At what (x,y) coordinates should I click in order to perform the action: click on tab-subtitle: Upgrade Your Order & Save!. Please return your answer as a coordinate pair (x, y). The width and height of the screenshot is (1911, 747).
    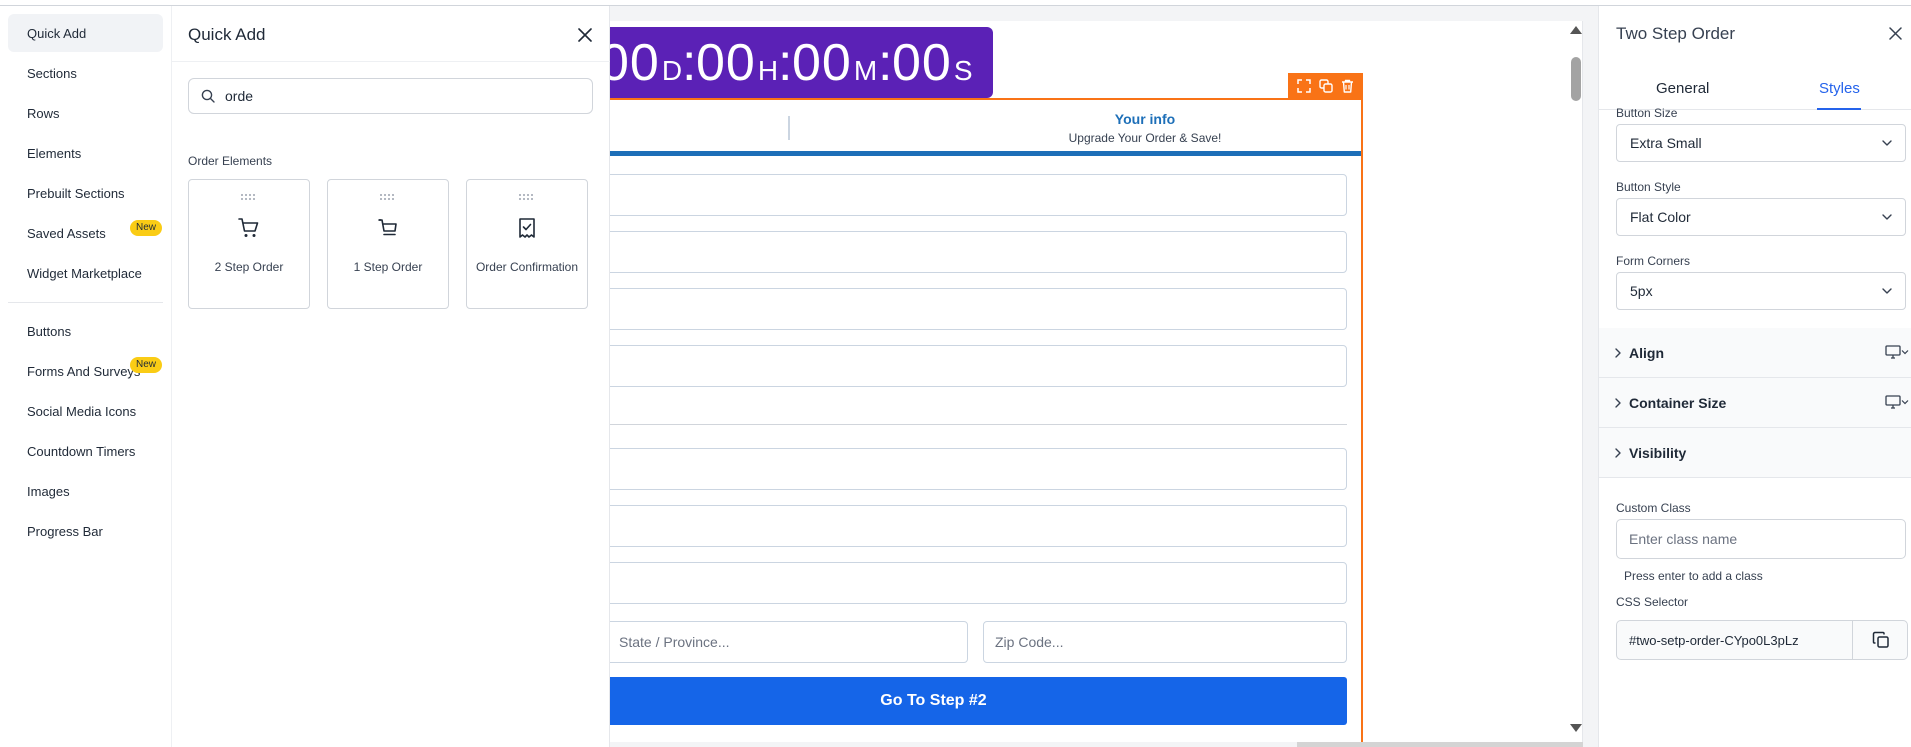
    Looking at the image, I should click on (1145, 138).